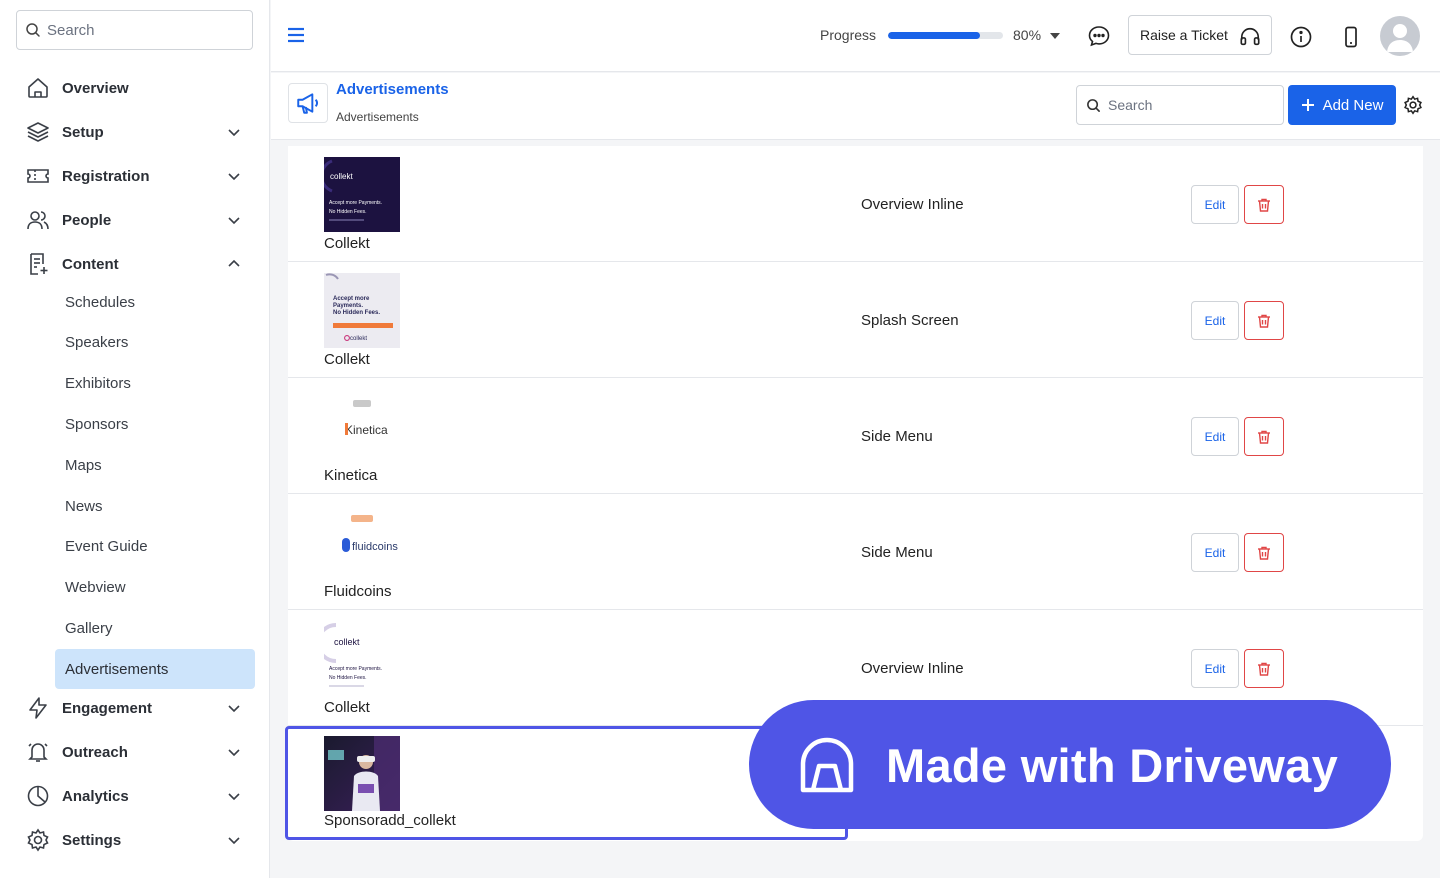  What do you see at coordinates (358, 591) in the screenshot?
I see `ad-name: Fluidcoins` at bounding box center [358, 591].